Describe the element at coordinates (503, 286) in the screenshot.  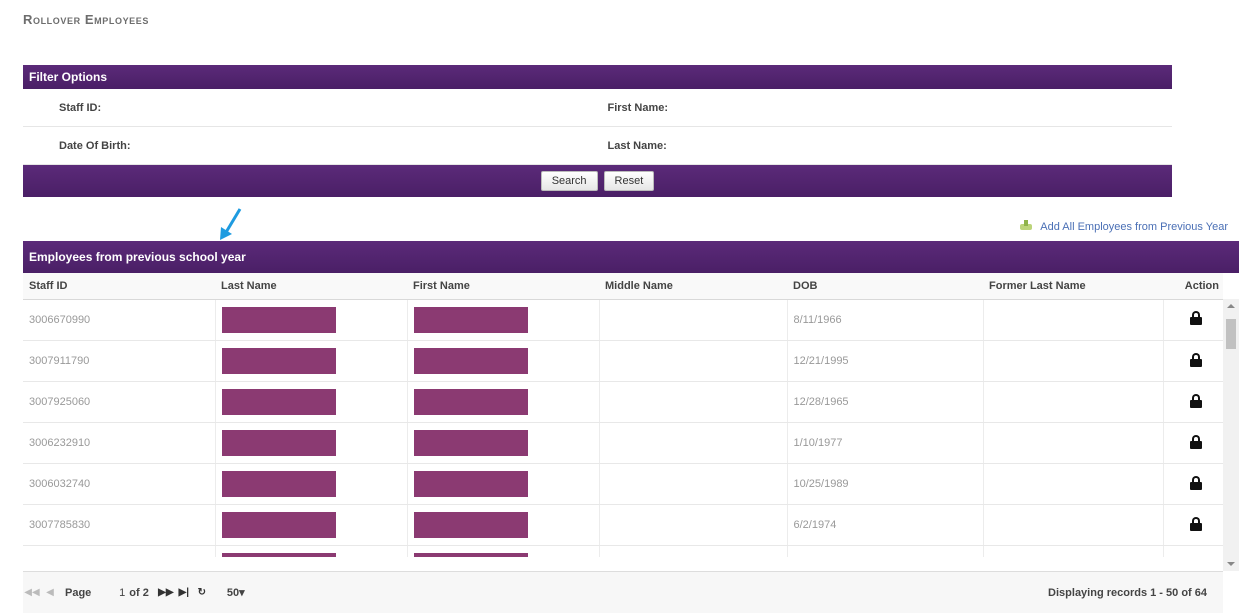
I see `col-first-name: First Name` at that location.